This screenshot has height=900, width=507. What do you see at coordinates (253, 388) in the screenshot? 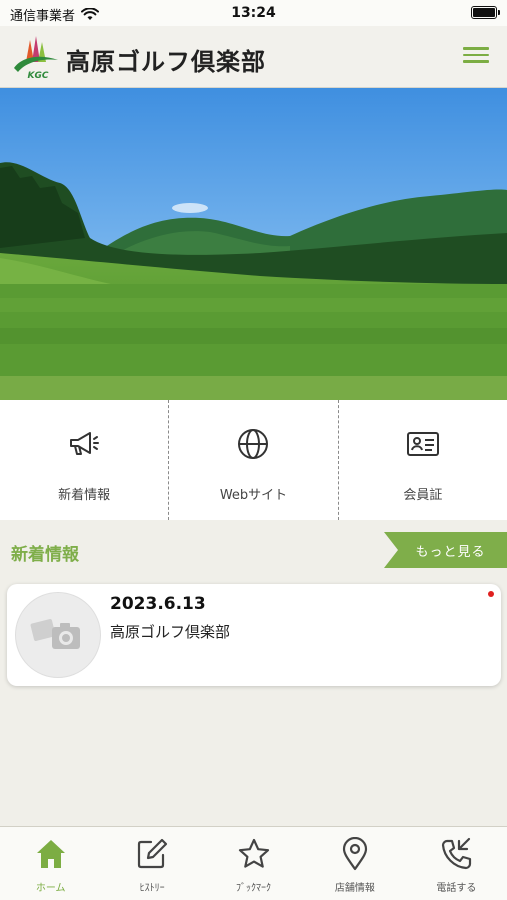
I see `hero-accent-bar` at bounding box center [253, 388].